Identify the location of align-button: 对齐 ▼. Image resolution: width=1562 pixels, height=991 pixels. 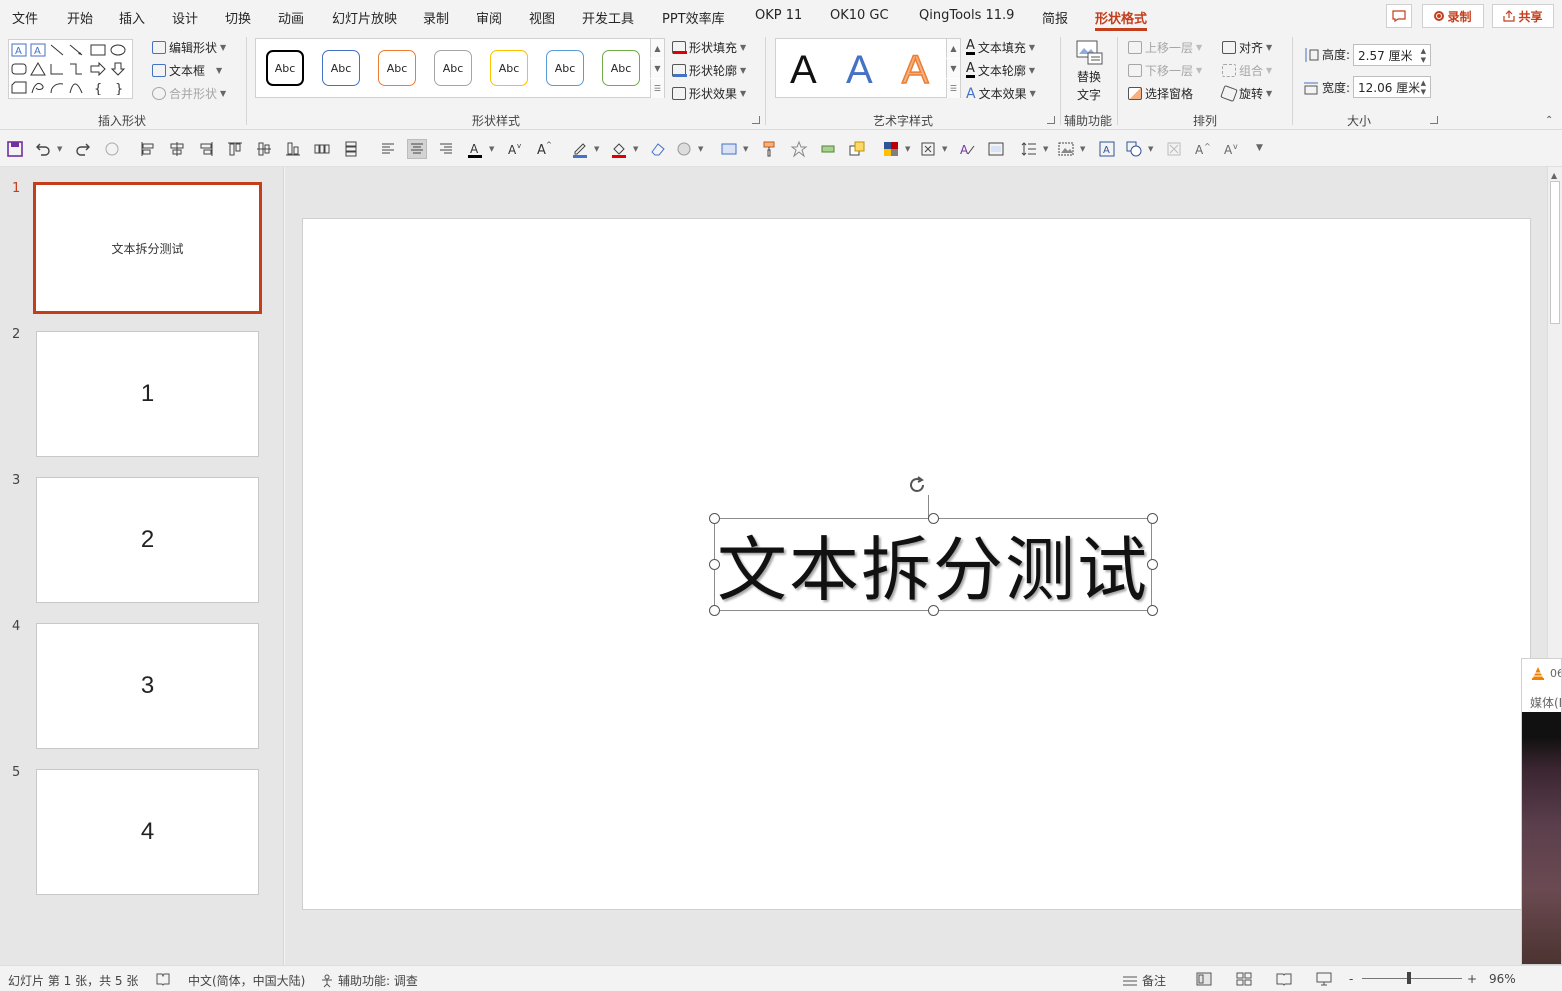
(1247, 47).